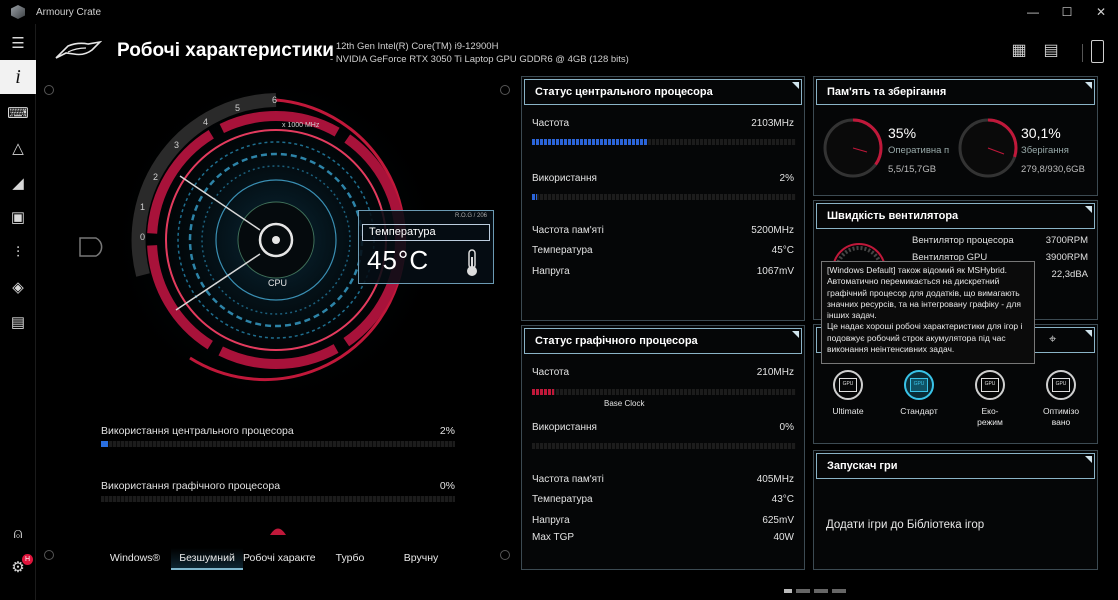 The width and height of the screenshot is (1118, 600). Describe the element at coordinates (447, 486) in the screenshot. I see `gpu-utilization-value: 0%` at that location.